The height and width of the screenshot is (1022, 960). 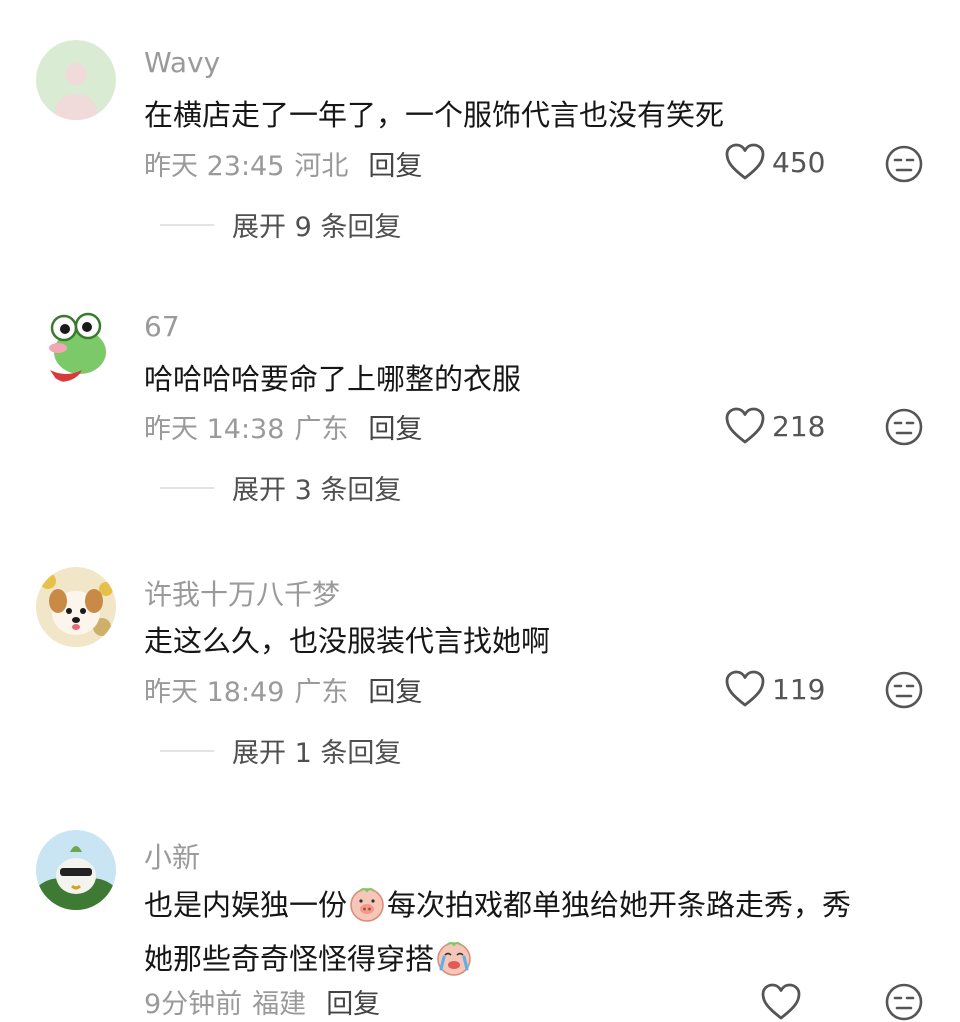 I want to click on timestamp: 昨天 14:38, so click(x=214, y=429).